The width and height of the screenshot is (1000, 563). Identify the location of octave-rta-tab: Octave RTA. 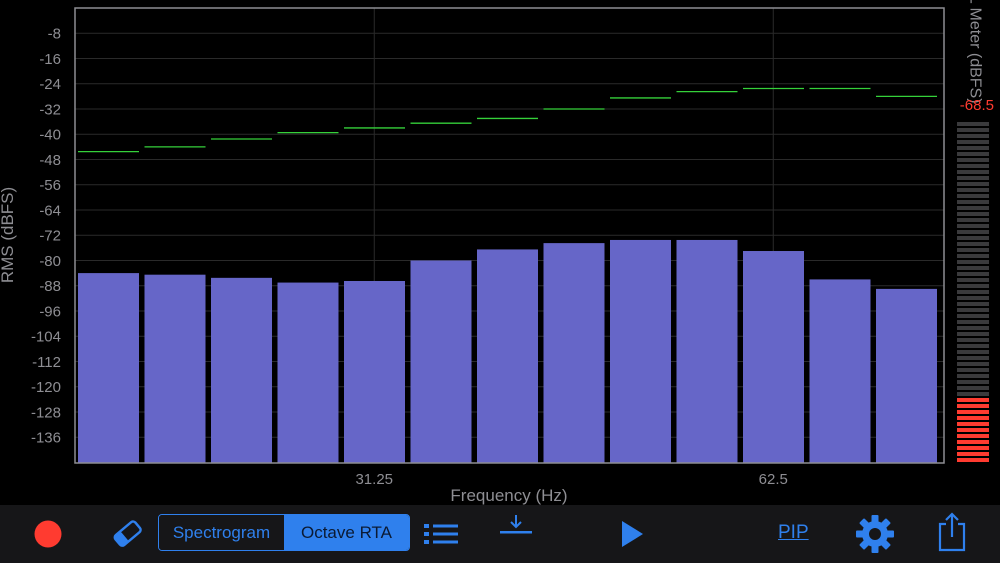
(346, 532).